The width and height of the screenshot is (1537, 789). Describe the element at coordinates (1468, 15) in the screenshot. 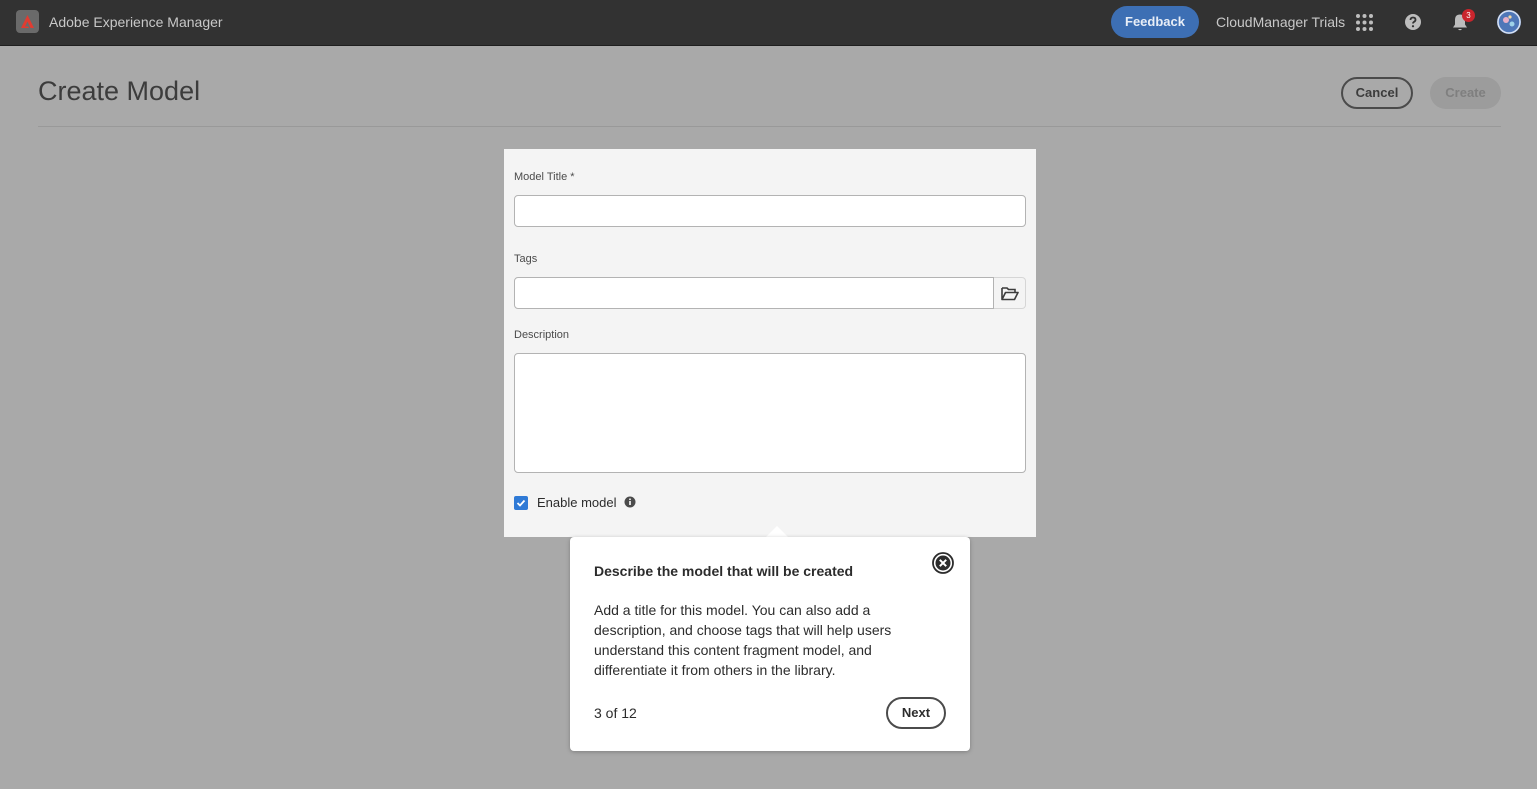

I see `notification-badge: 3` at that location.